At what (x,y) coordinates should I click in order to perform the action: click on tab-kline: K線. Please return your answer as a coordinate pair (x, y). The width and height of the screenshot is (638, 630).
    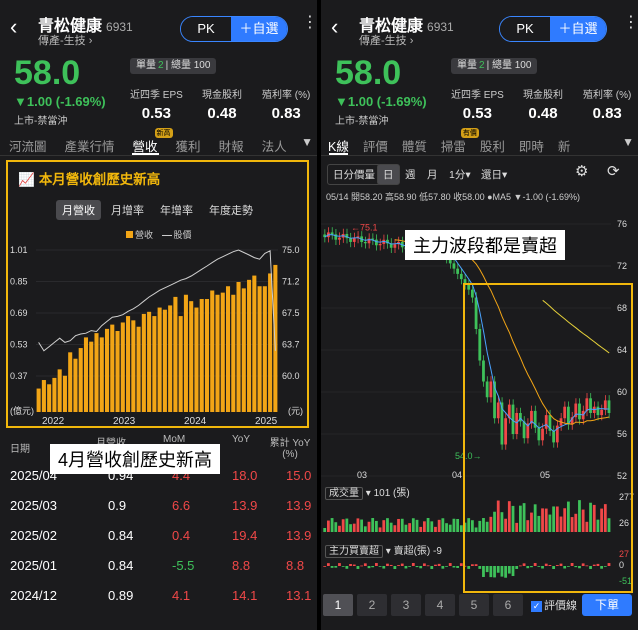
    Looking at the image, I should click on (338, 142).